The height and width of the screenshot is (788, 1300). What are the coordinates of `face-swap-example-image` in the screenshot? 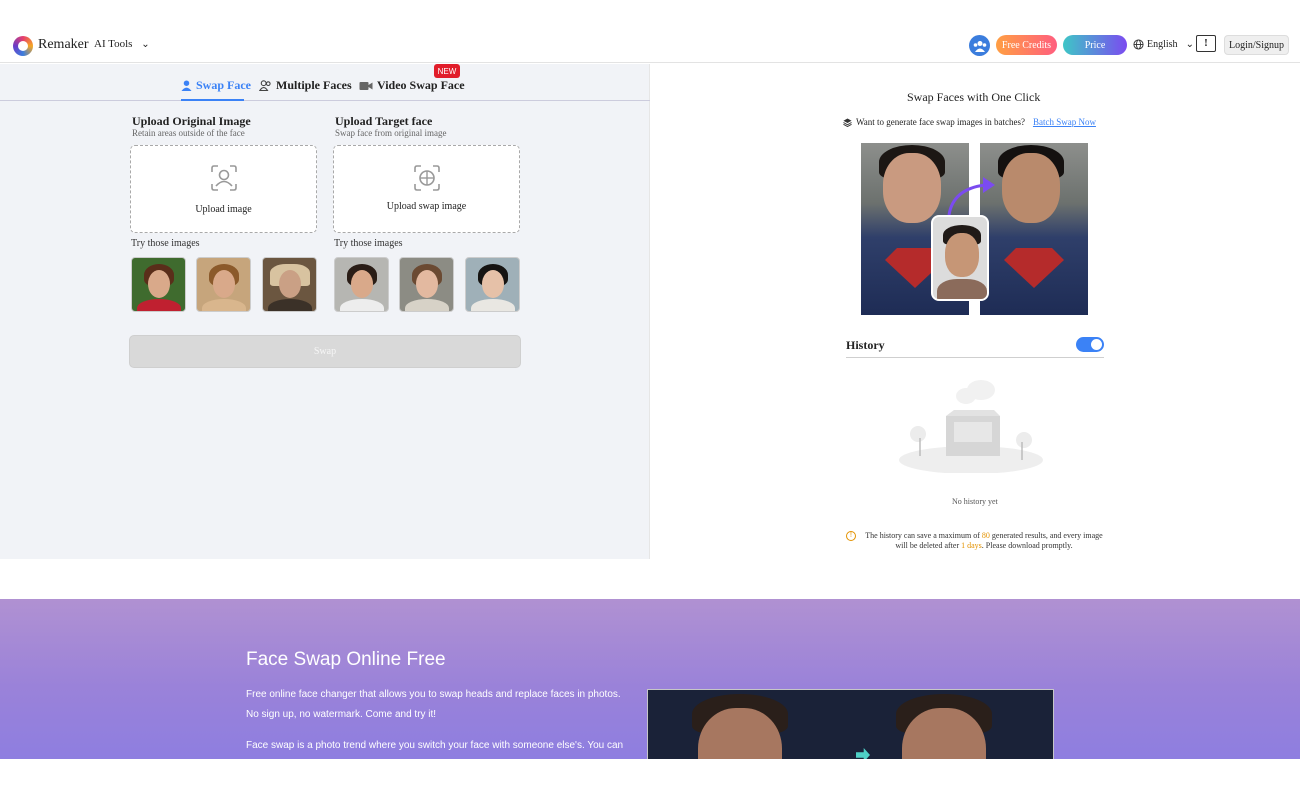 It's located at (975, 229).